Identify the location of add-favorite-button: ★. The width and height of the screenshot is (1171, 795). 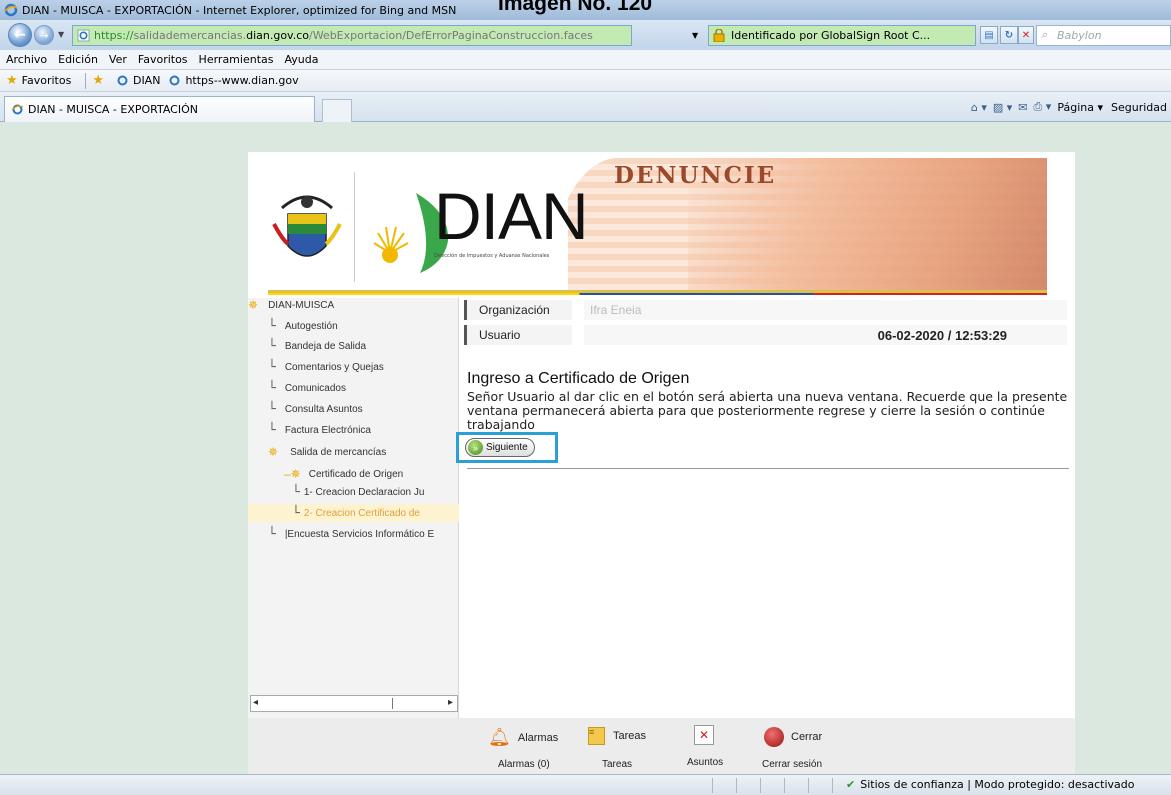
(100, 80).